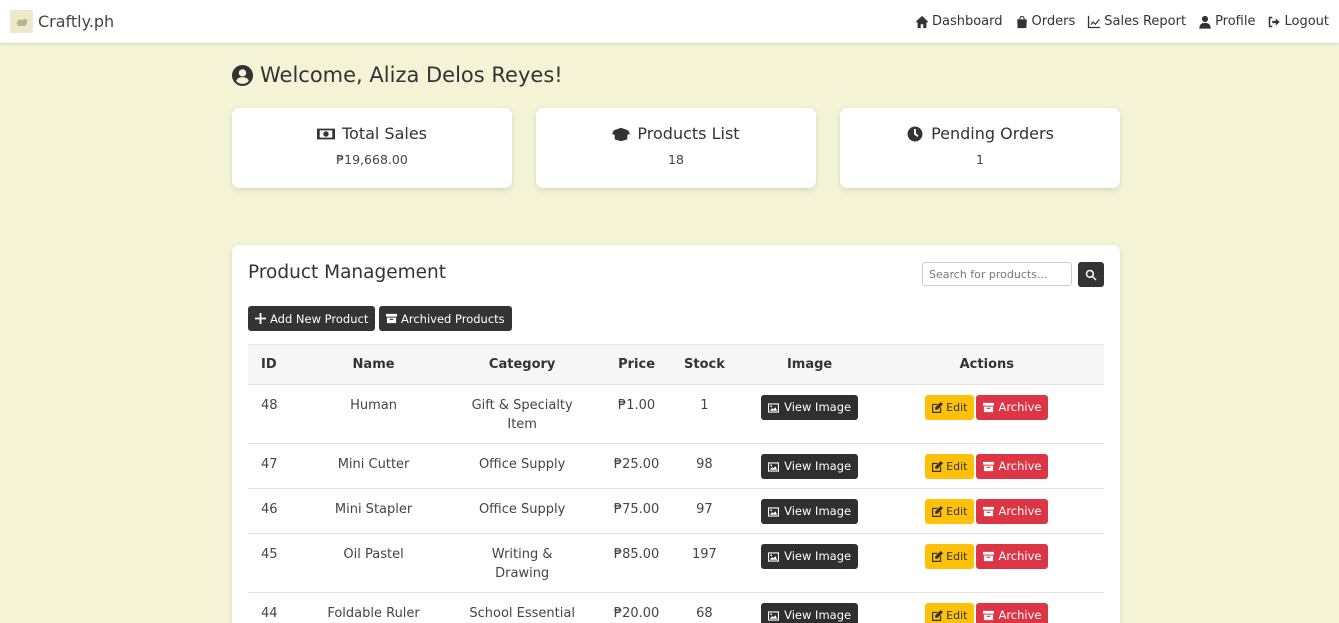  I want to click on product-price: ₱25.00, so click(636, 466).